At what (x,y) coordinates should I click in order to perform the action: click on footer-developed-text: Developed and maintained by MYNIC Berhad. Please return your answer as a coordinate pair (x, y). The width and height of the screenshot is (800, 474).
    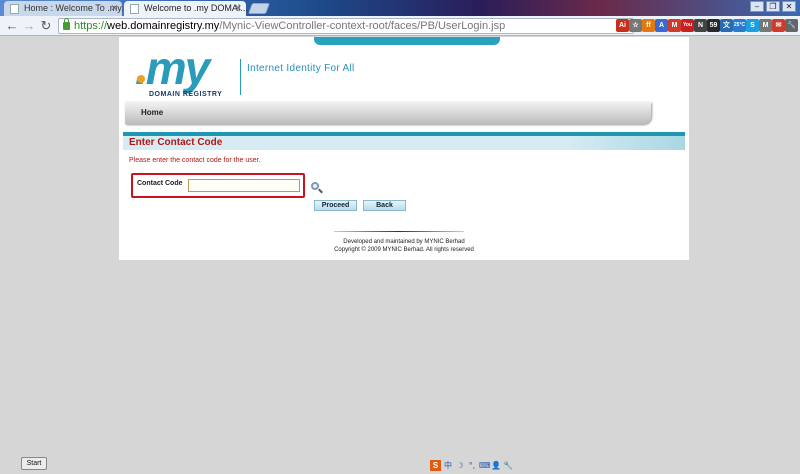
    Looking at the image, I should click on (404, 242).